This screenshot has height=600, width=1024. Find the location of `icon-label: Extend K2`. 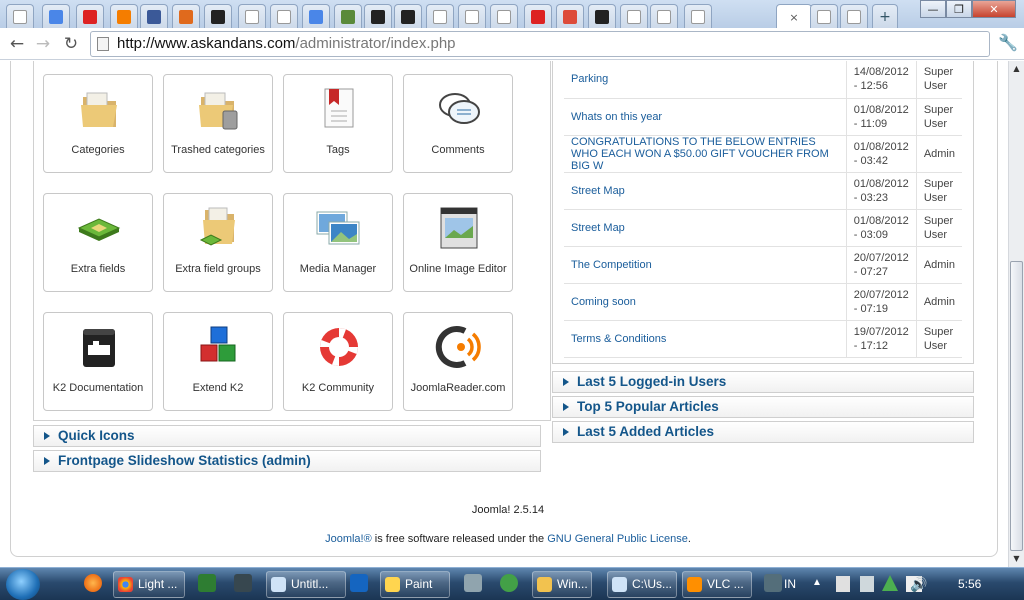

icon-label: Extend K2 is located at coordinates (218, 388).